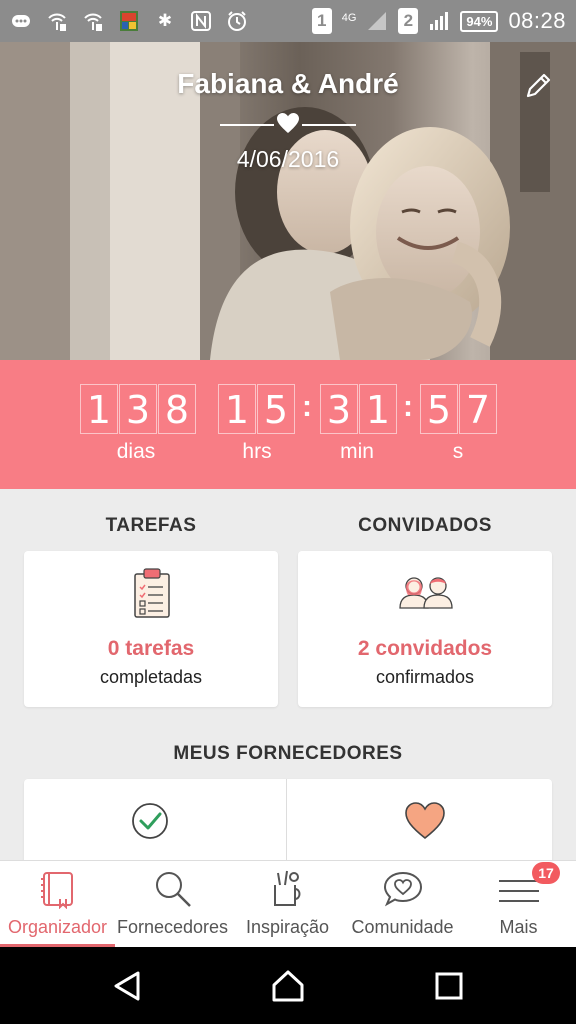  Describe the element at coordinates (321, 21) in the screenshot. I see `sim1-indicator: 1` at that location.